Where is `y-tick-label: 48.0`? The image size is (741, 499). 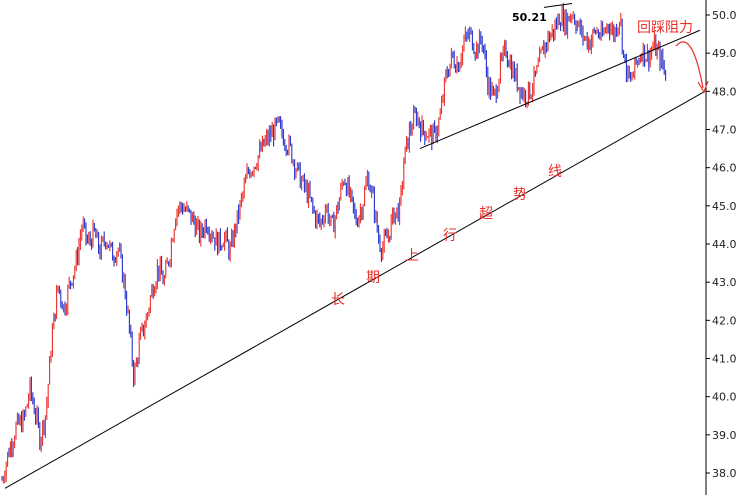 y-tick-label: 48.0 is located at coordinates (724, 91).